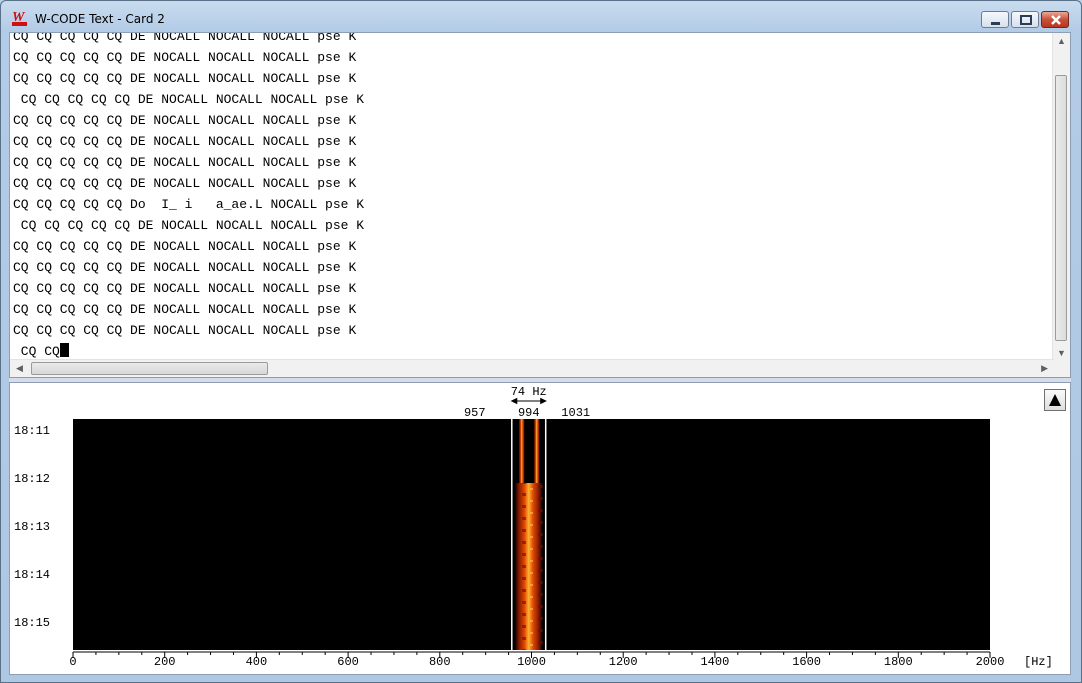 The height and width of the screenshot is (683, 1082). Describe the element at coordinates (32, 623) in the screenshot. I see `time-label: 18:15` at that location.